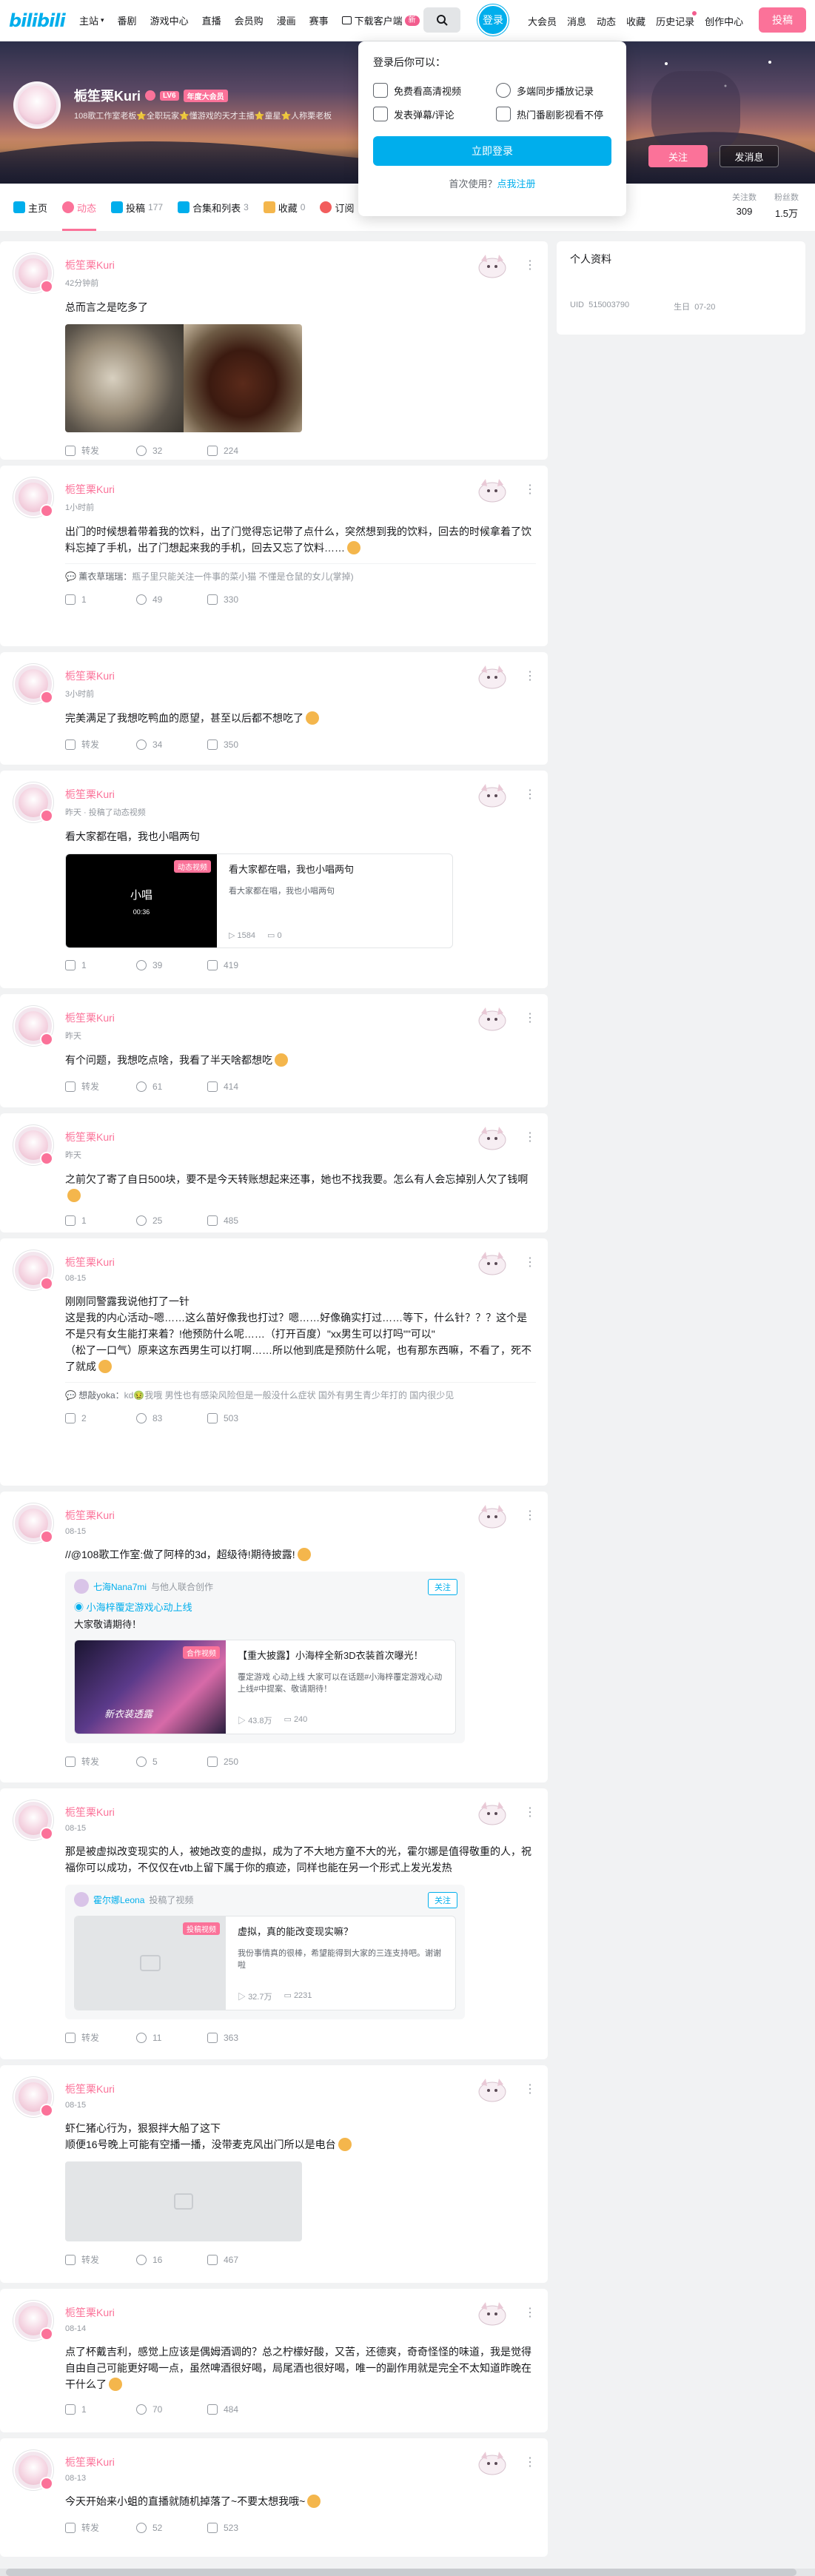 The image size is (815, 2576). I want to click on original-author-avatar, so click(81, 1899).